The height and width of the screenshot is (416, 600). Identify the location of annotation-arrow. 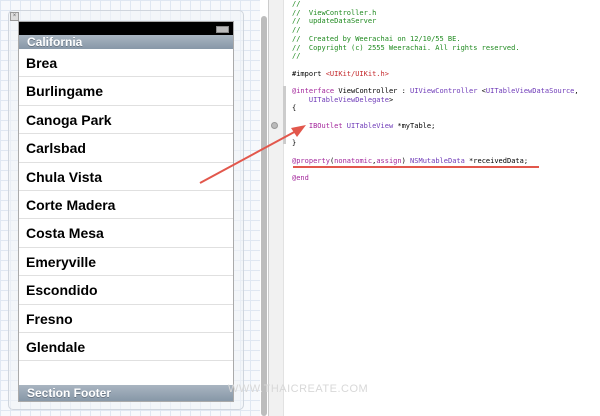
(252, 154).